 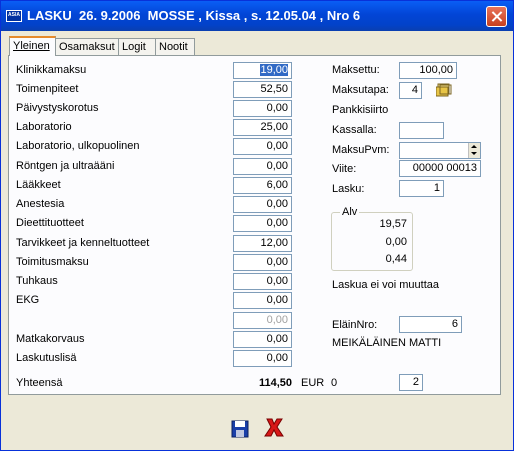 What do you see at coordinates (44, 127) in the screenshot?
I see `row-label: Laboratorio` at bounding box center [44, 127].